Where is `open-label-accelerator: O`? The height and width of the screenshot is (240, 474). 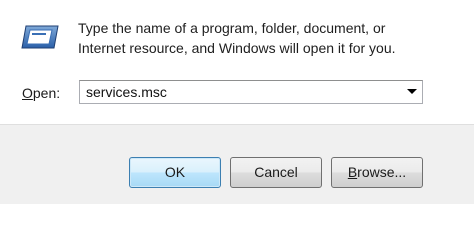 open-label-accelerator: O is located at coordinates (27, 93).